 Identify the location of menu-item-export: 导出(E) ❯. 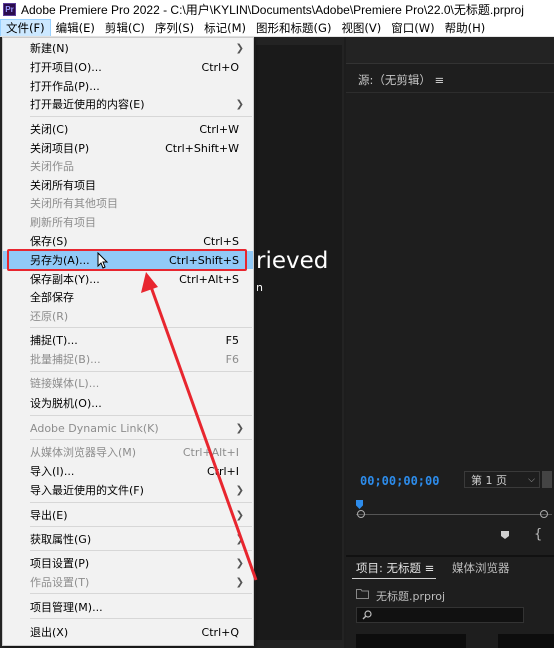
(128, 515).